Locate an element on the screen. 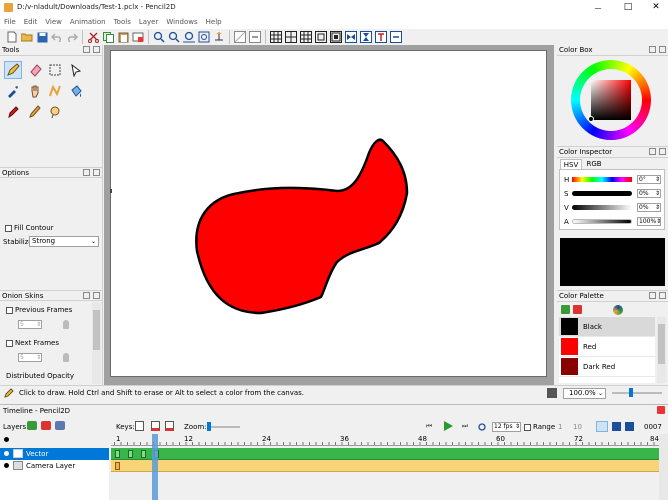 The width and height of the screenshot is (668, 500). next-frames-checkbox is located at coordinates (9, 343).